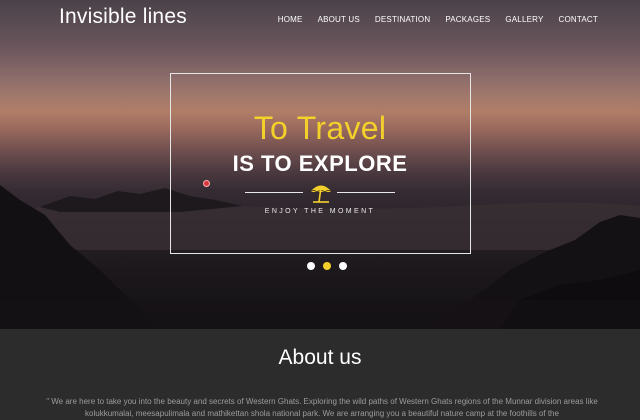 This screenshot has height=420, width=640. What do you see at coordinates (320, 211) in the screenshot?
I see `hero-tagline: ENJOY THE MOMENT` at bounding box center [320, 211].